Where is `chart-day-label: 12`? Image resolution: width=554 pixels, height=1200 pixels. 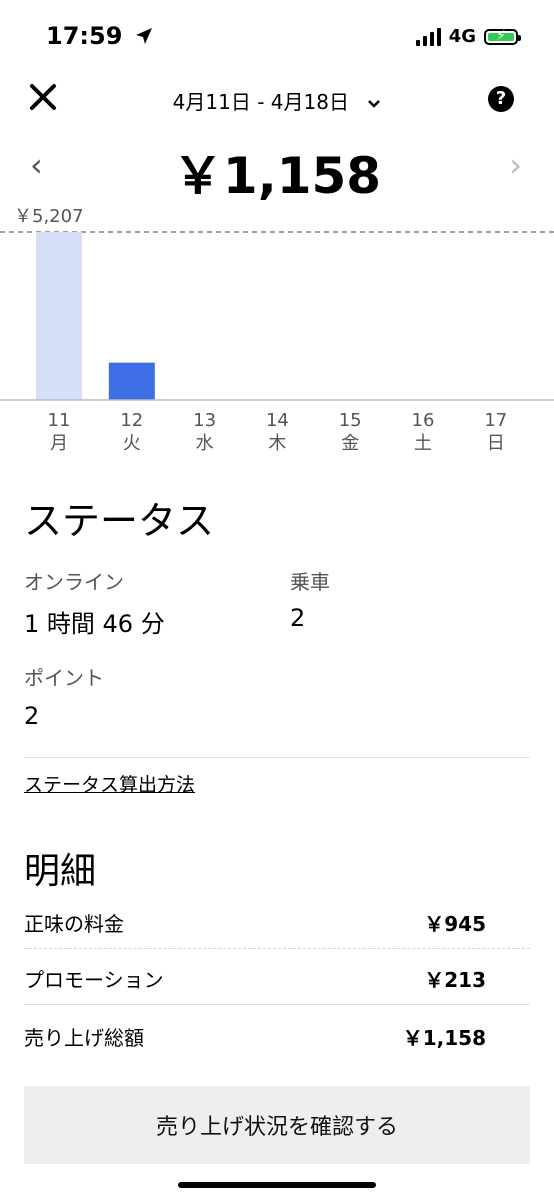
chart-day-label: 12 is located at coordinates (131, 420).